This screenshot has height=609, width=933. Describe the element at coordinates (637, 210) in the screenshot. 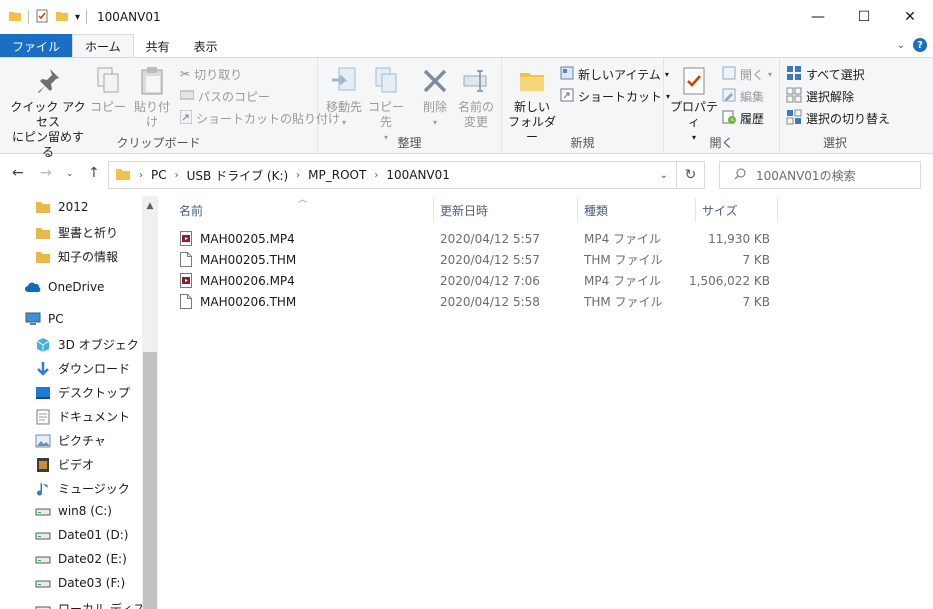

I see `column-header-type: 種類` at that location.